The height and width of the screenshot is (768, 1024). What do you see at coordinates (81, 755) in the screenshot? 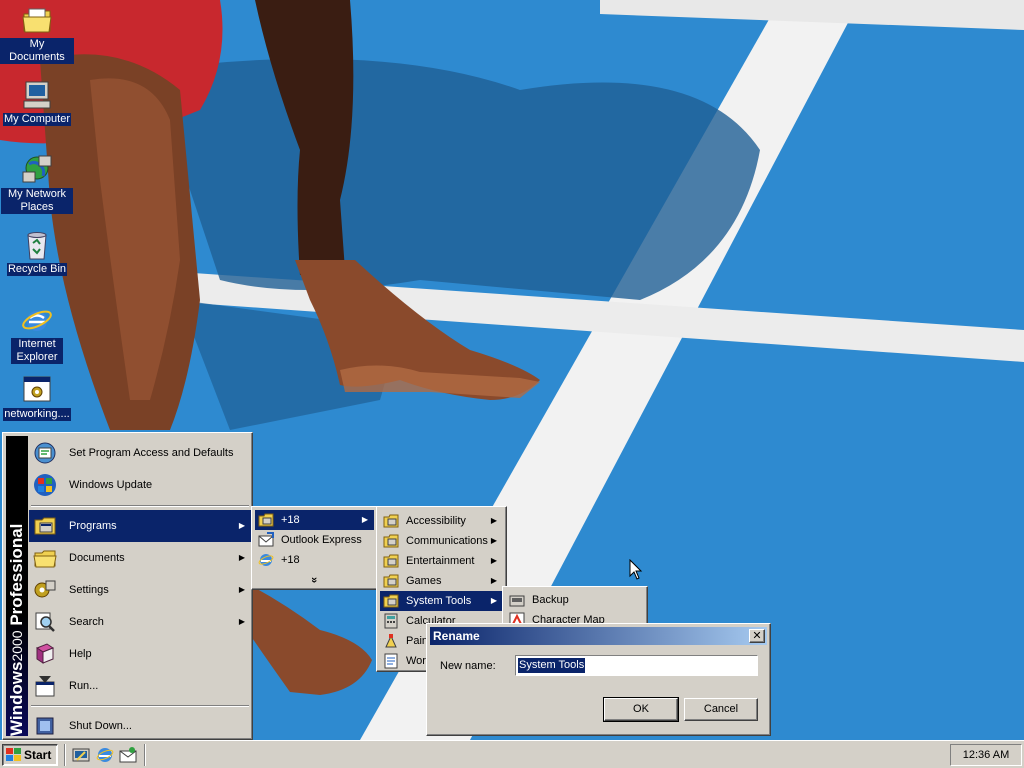
I see `show-desktop-icon` at bounding box center [81, 755].